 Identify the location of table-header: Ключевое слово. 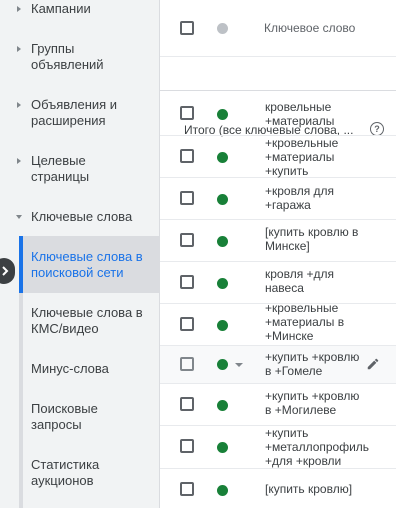
(278, 28).